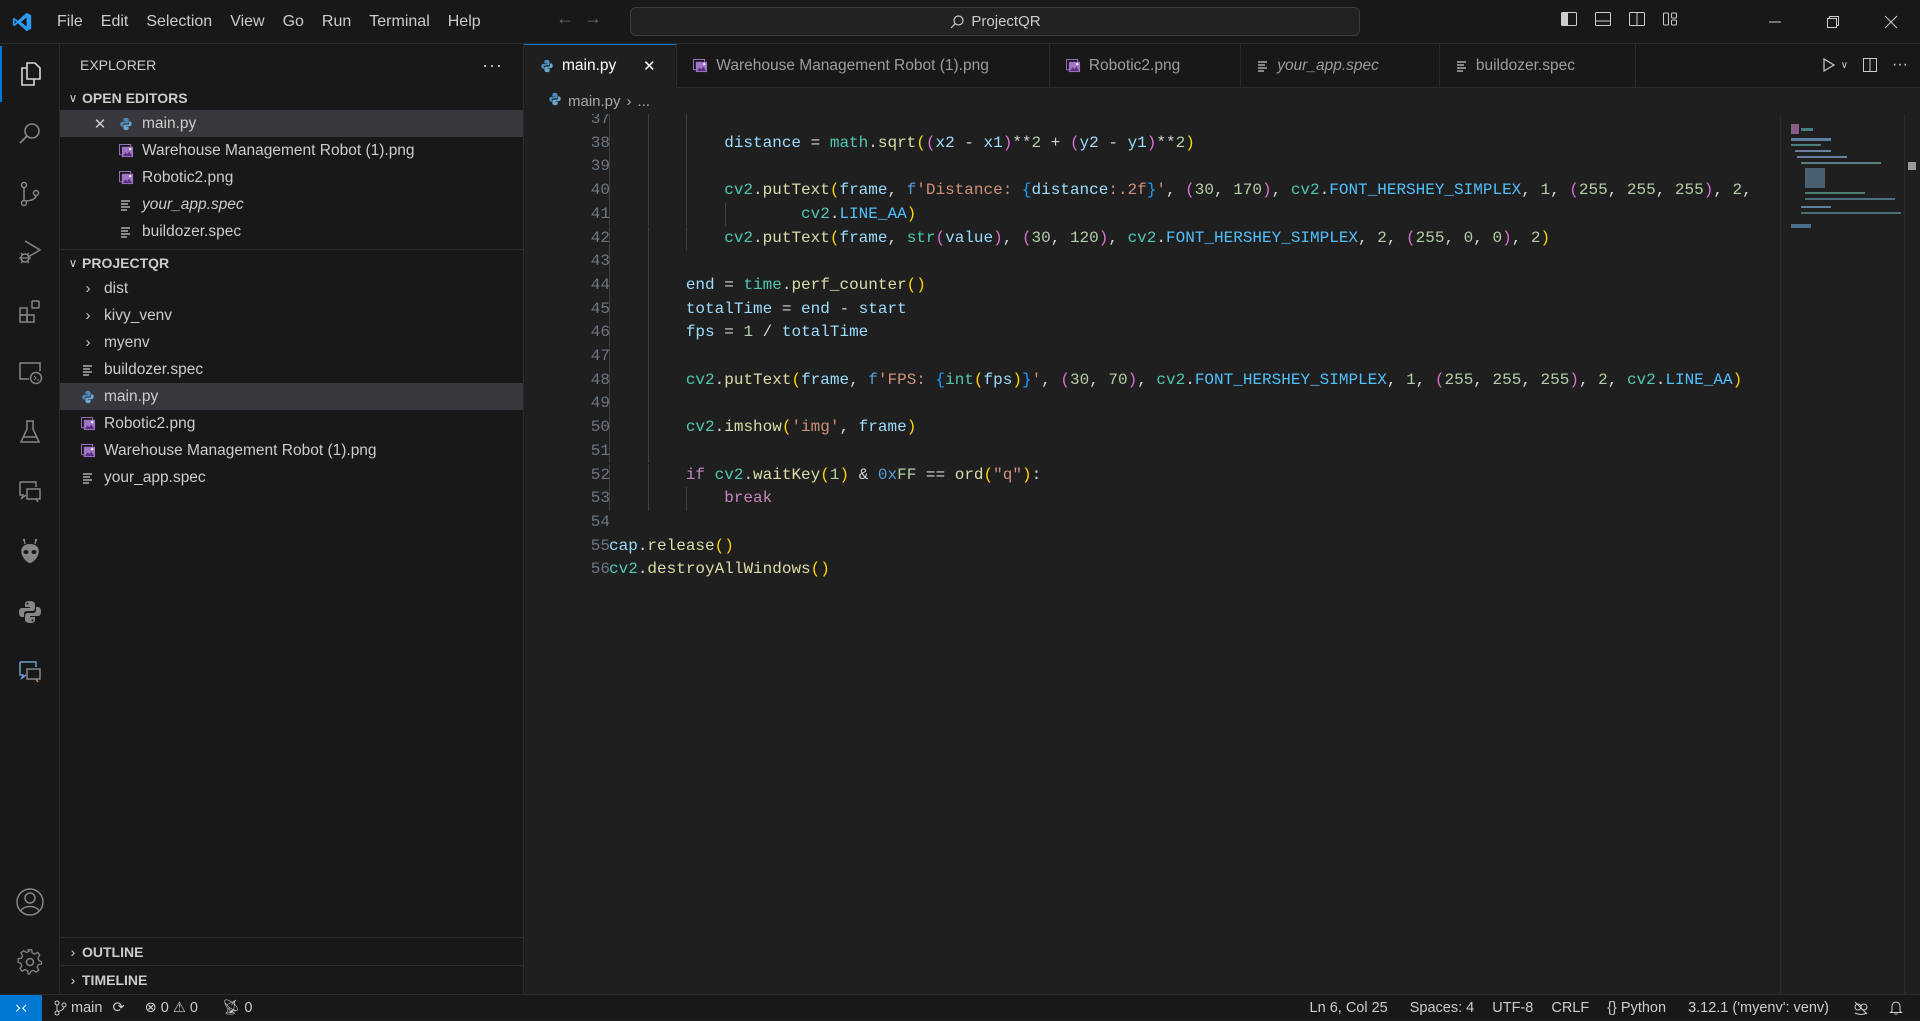 This screenshot has width=1920, height=1021. Describe the element at coordinates (1758, 1008) in the screenshot. I see `python-interpreter: 3.12.1 ('myenv': venv)` at that location.